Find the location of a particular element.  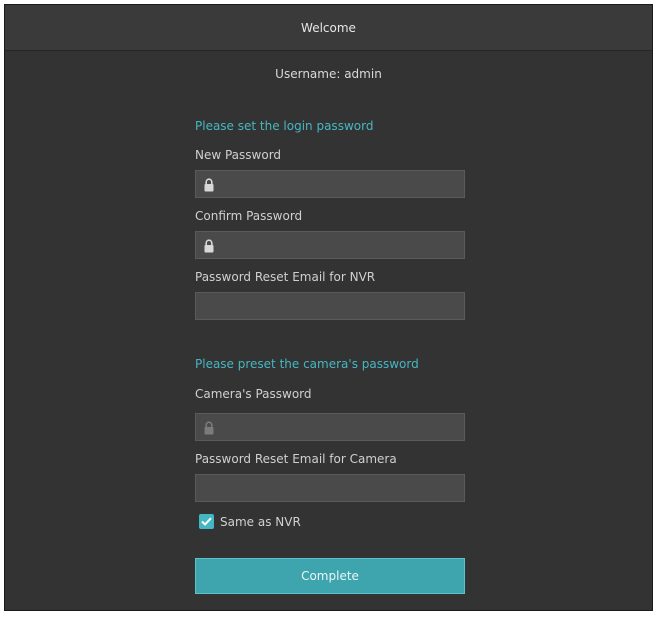

new-password-field is located at coordinates (330, 184).